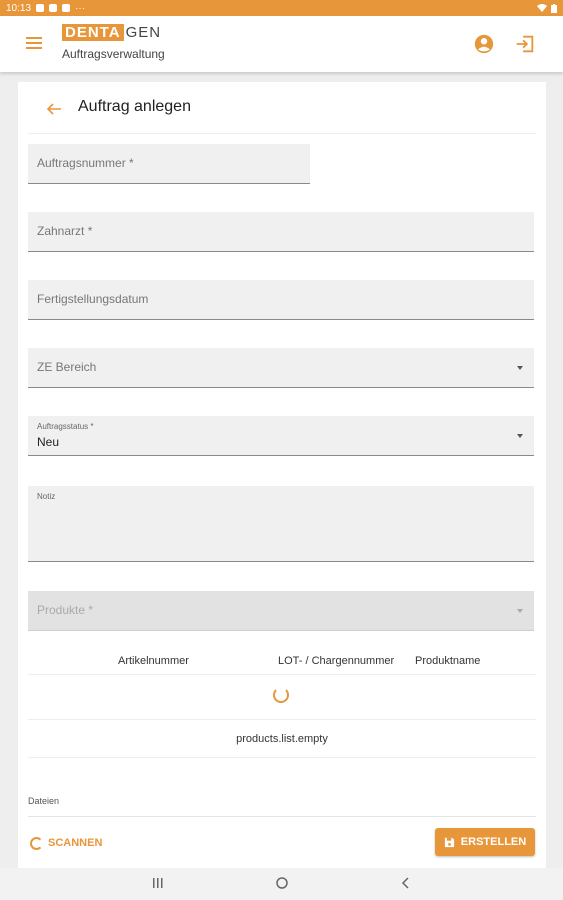 The width and height of the screenshot is (563, 900). What do you see at coordinates (281, 368) in the screenshot?
I see `ze-area-select: ZE Bereich` at bounding box center [281, 368].